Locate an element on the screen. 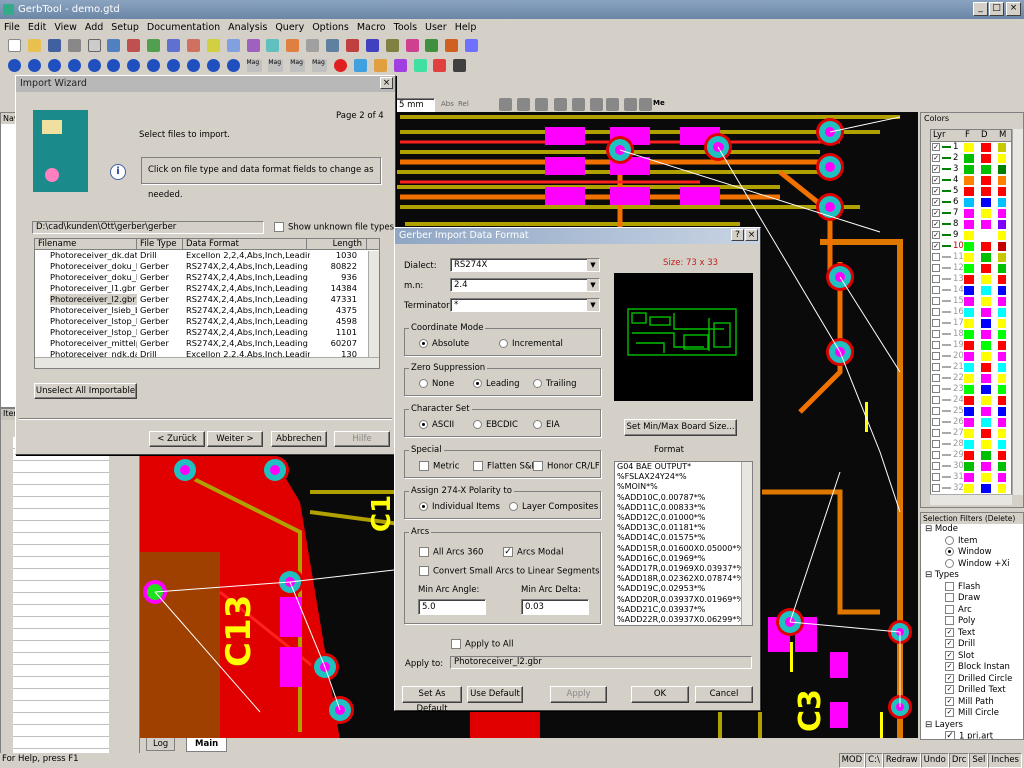 Image resolution: width=1024 pixels, height=768 pixels. pan3-icon is located at coordinates (400, 65).